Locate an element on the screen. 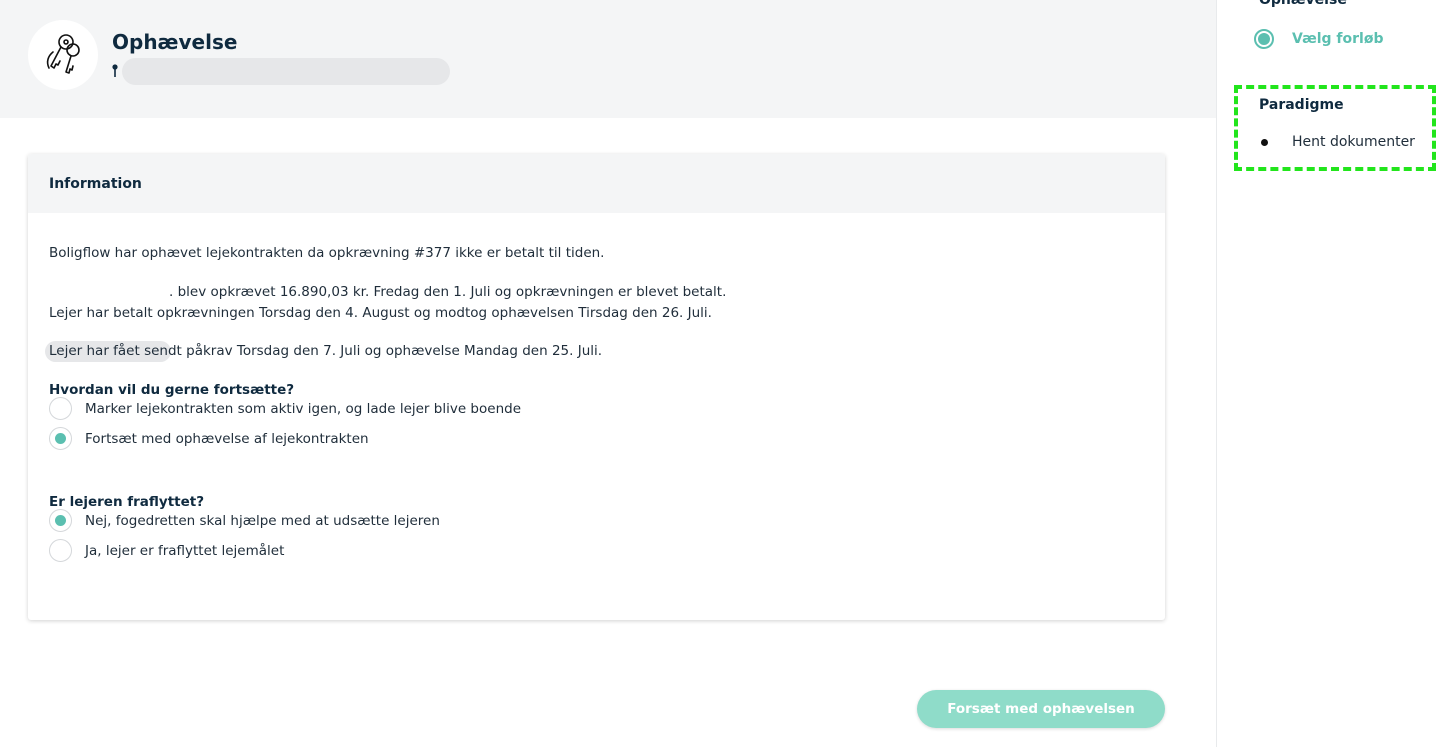 The height and width of the screenshot is (747, 1446). sidebar-step-choose-flow: Vælg forløb is located at coordinates (1319, 39).